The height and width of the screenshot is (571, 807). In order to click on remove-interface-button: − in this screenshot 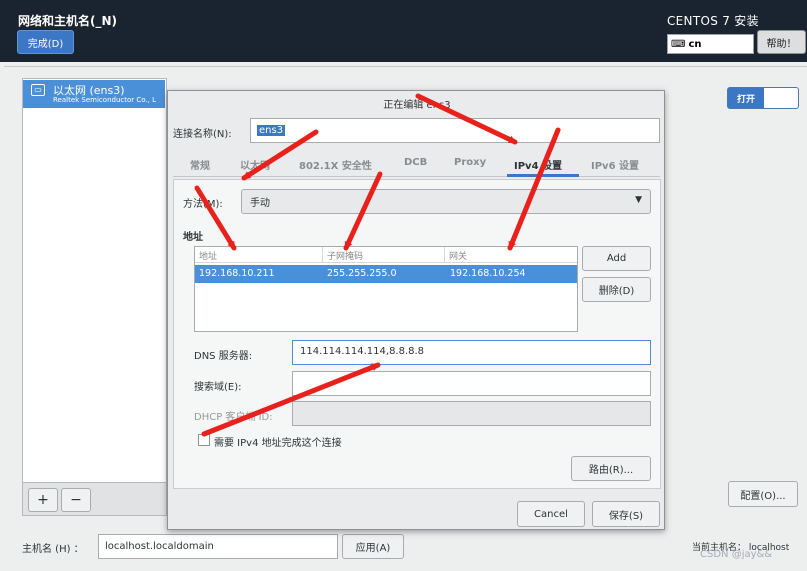, I will do `click(76, 500)`.